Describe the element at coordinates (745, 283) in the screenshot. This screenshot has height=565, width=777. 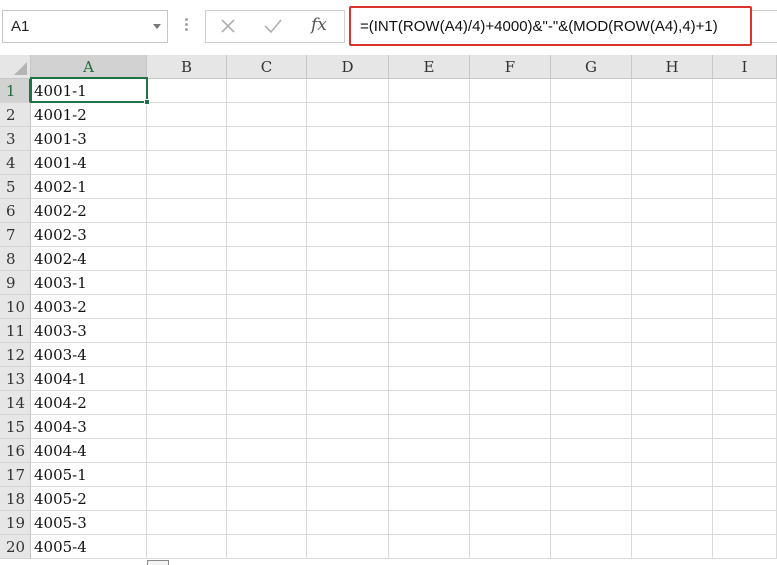
I see `cell-i9` at that location.